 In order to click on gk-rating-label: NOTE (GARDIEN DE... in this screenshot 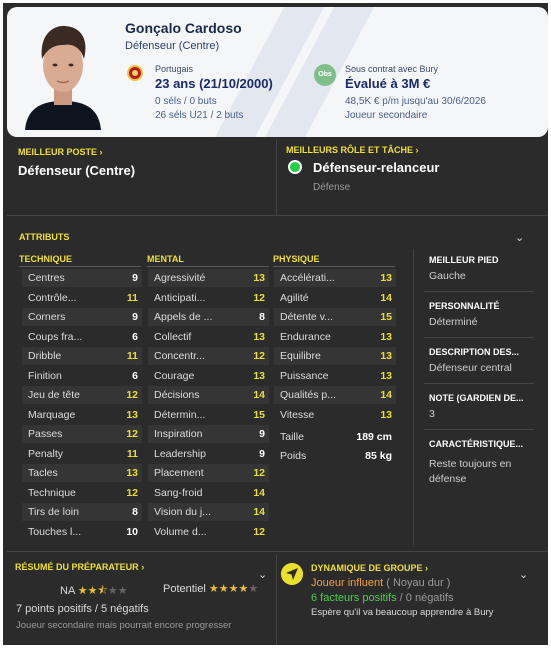, I will do `click(476, 398)`.